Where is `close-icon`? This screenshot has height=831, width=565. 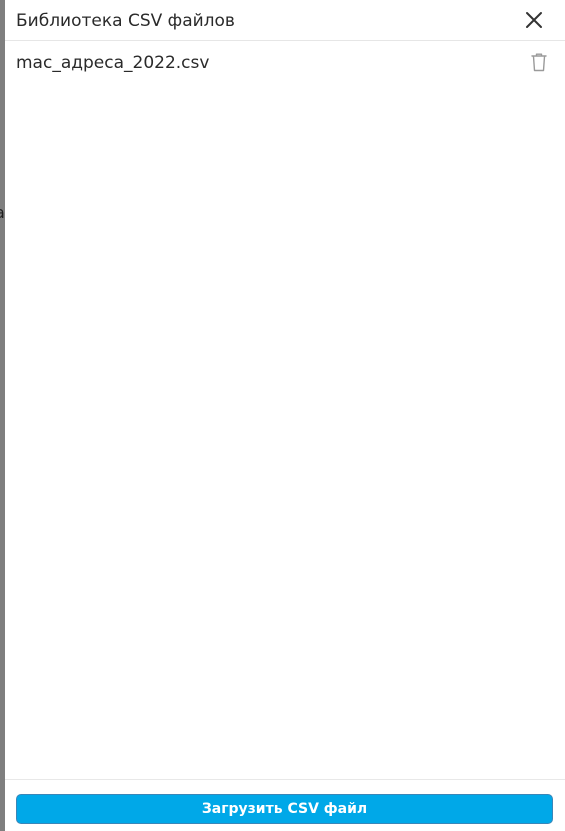
close-icon is located at coordinates (534, 20).